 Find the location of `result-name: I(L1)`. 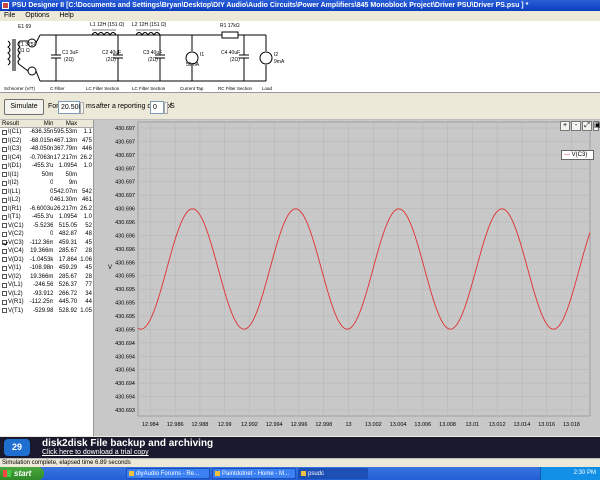

result-name: I(L1) is located at coordinates (15, 192).